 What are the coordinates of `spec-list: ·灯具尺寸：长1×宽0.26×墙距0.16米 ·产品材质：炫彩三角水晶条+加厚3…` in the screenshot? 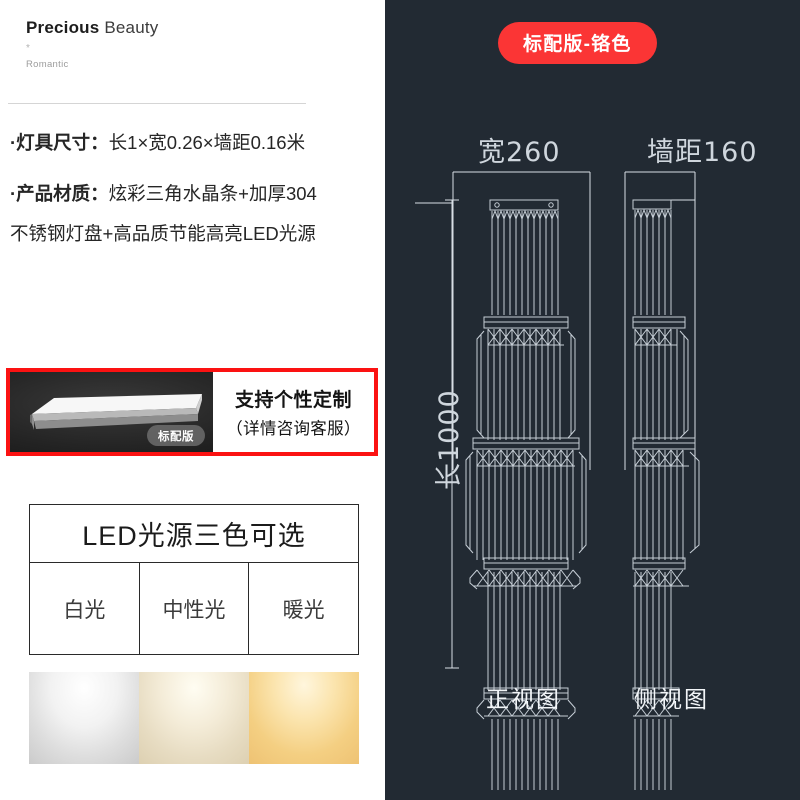 It's located at (196, 189).